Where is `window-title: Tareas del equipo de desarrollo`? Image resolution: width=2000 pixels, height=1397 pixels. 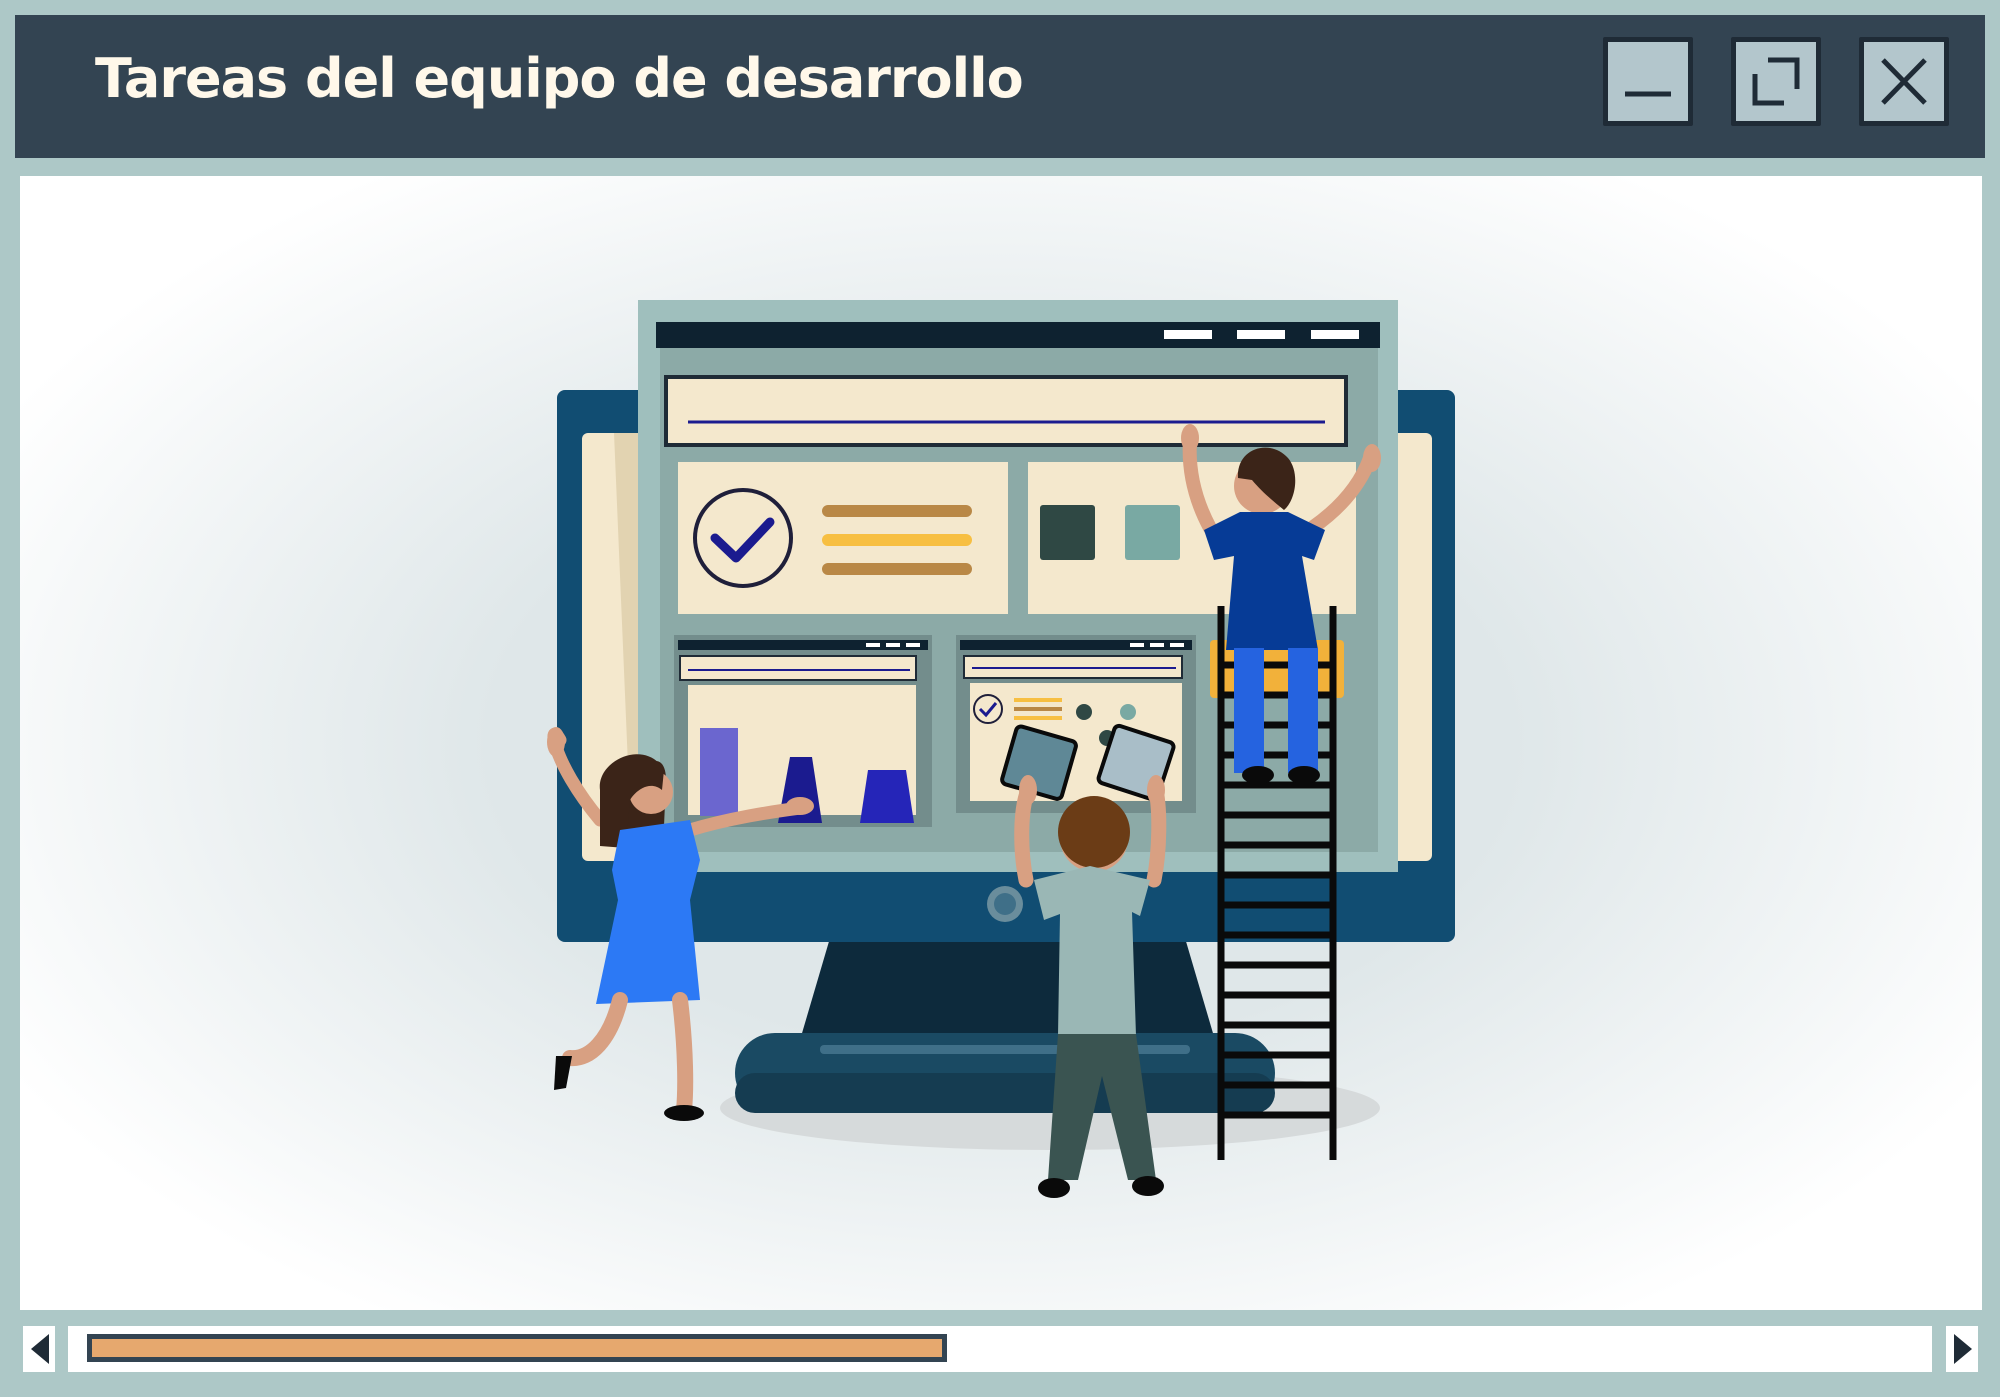
window-title: Tareas del equipo de desarrollo is located at coordinates (559, 78).